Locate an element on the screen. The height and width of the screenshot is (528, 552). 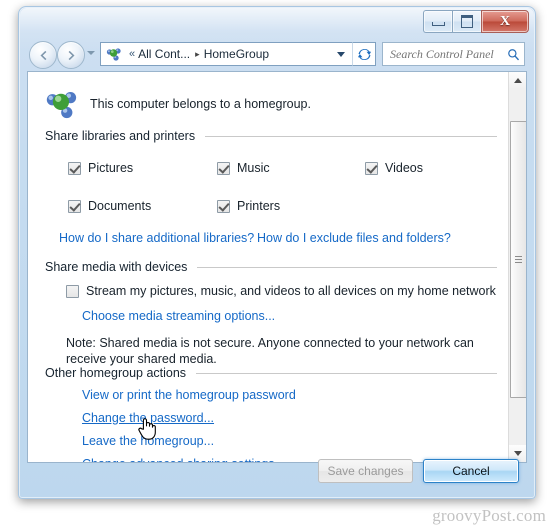
scrollbar-thumb is located at coordinates (518, 259).